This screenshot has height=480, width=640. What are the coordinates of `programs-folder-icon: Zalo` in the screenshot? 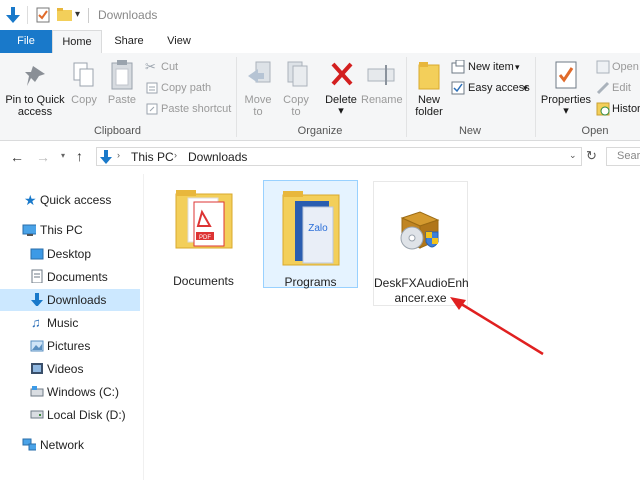 It's located at (311, 228).